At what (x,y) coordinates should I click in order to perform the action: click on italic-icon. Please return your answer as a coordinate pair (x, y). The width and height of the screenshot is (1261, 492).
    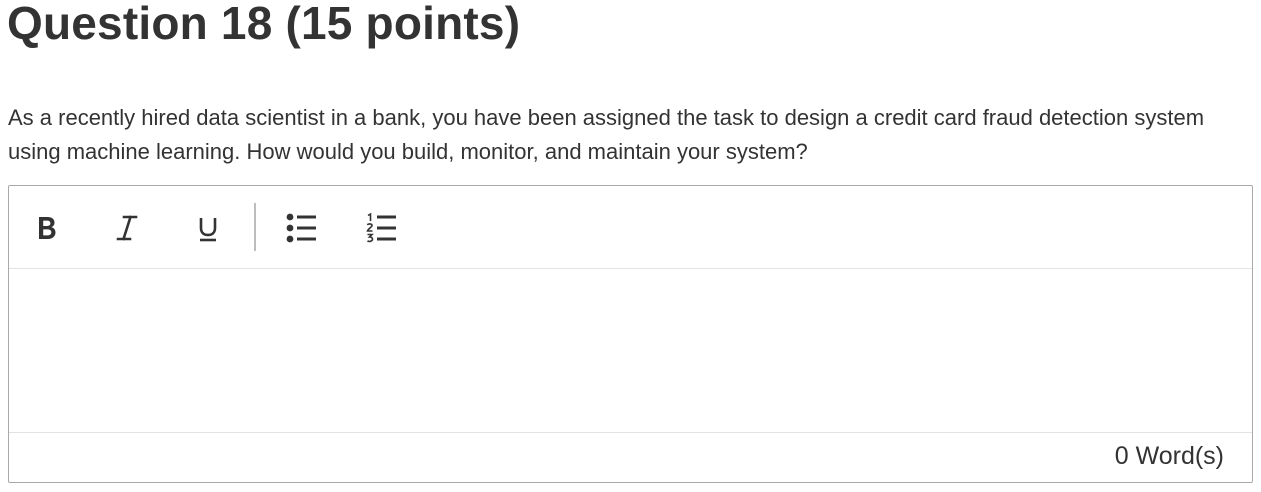
    Looking at the image, I should click on (127, 228).